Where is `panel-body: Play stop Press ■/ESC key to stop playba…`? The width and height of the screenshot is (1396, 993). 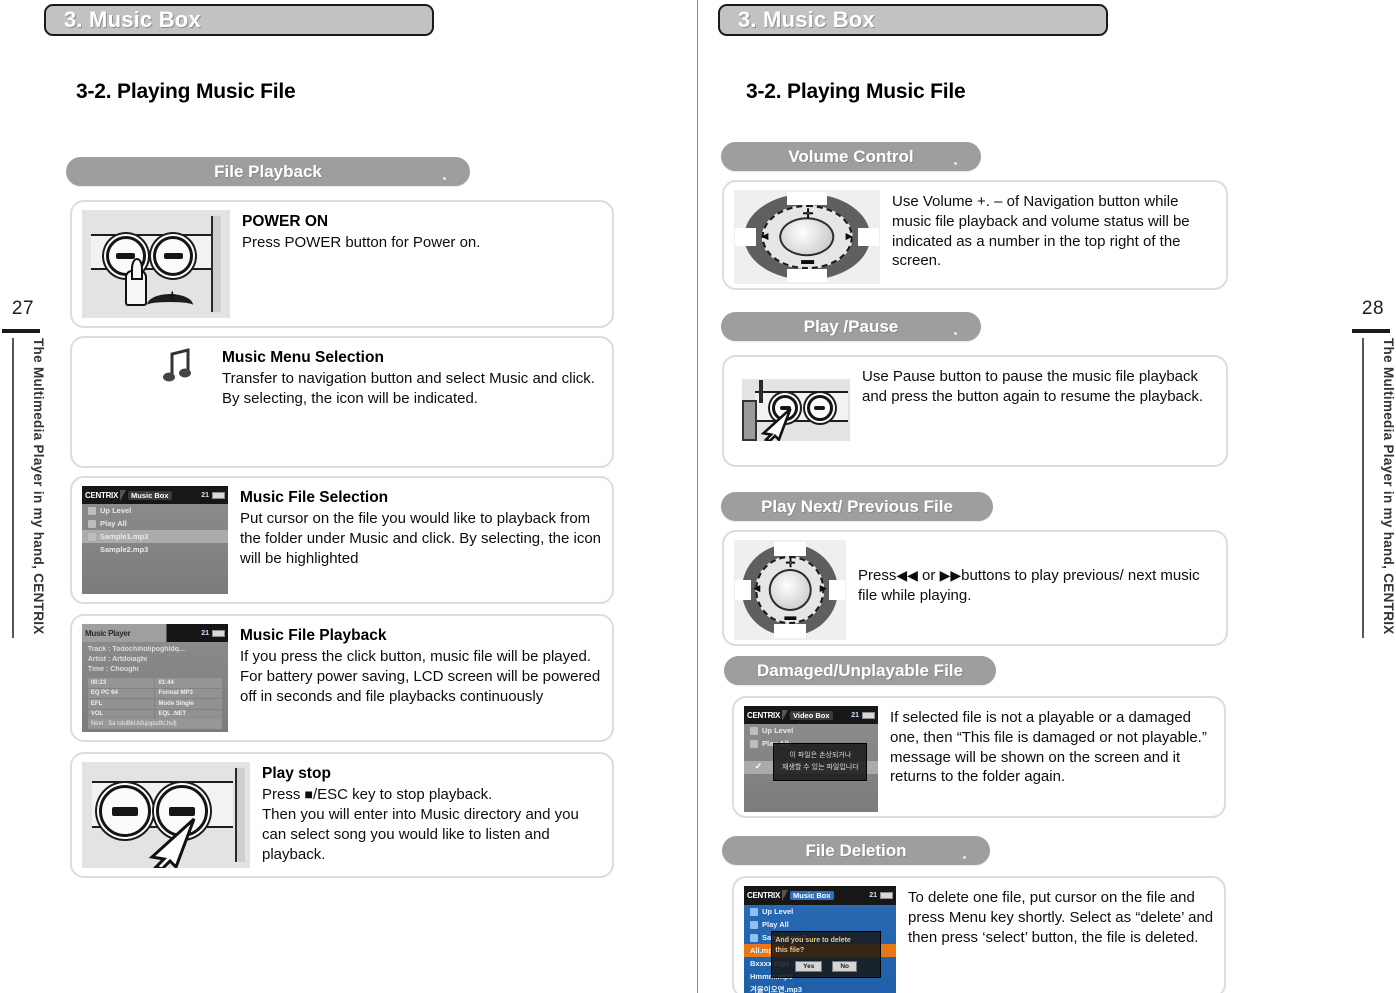 panel-body: Play stop Press ■/ESC key to stop playba… is located at coordinates (432, 813).